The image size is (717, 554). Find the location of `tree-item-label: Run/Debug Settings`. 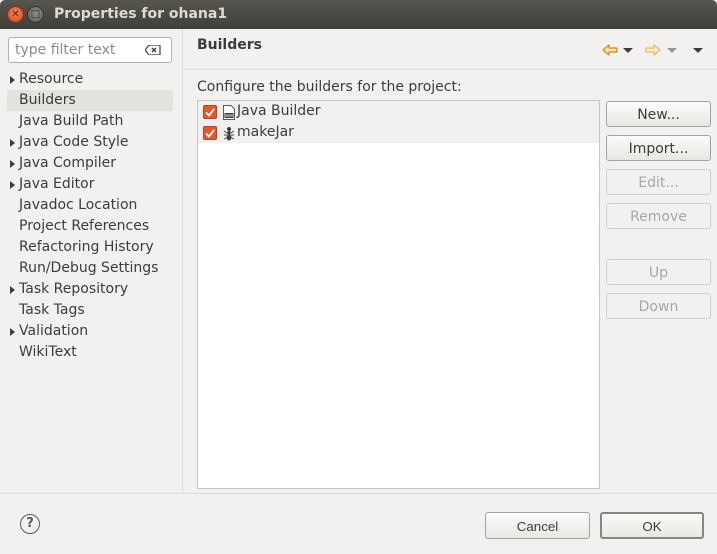

tree-item-label: Run/Debug Settings is located at coordinates (89, 268).